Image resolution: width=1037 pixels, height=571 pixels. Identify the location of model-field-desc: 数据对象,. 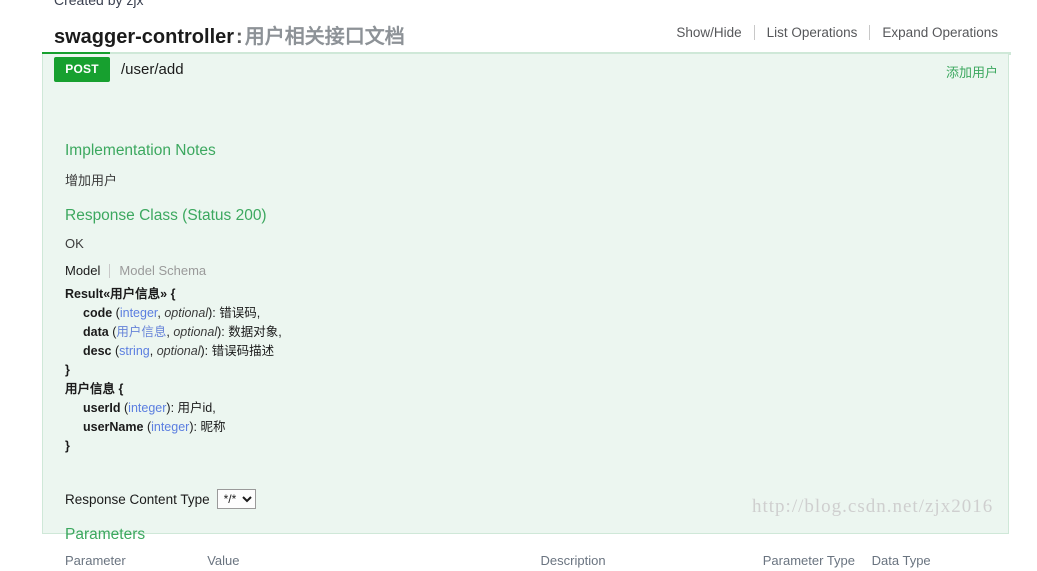
(255, 332).